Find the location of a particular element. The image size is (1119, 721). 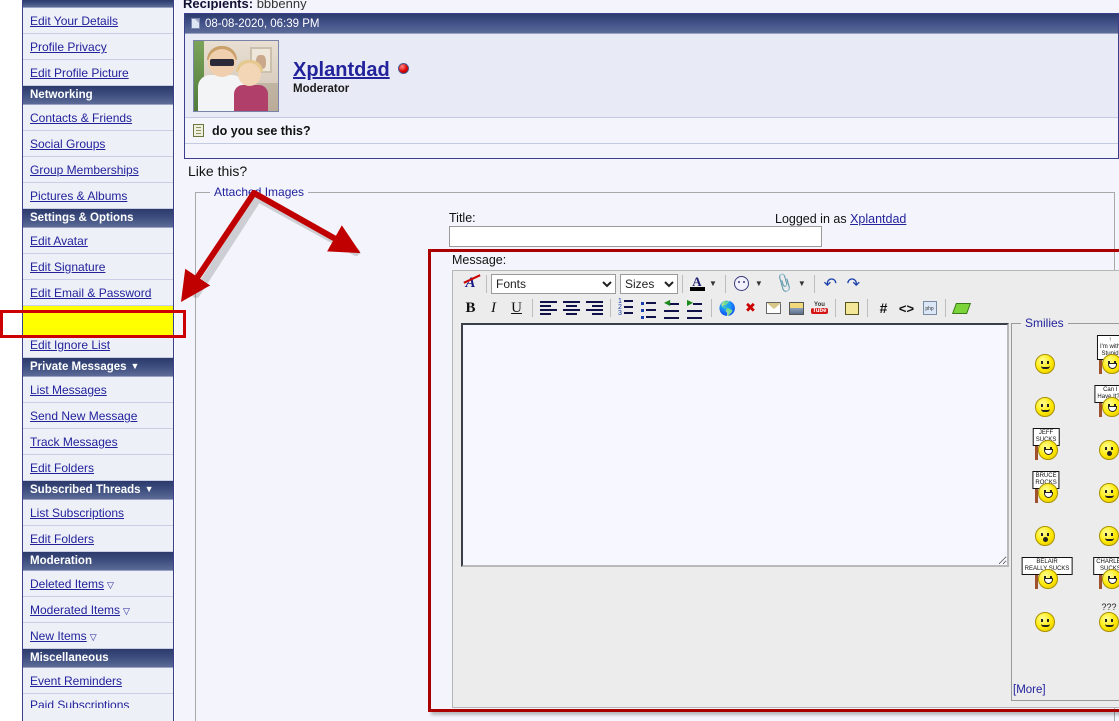

sidebar-item-label: Edit Ignore List is located at coordinates (70, 345).